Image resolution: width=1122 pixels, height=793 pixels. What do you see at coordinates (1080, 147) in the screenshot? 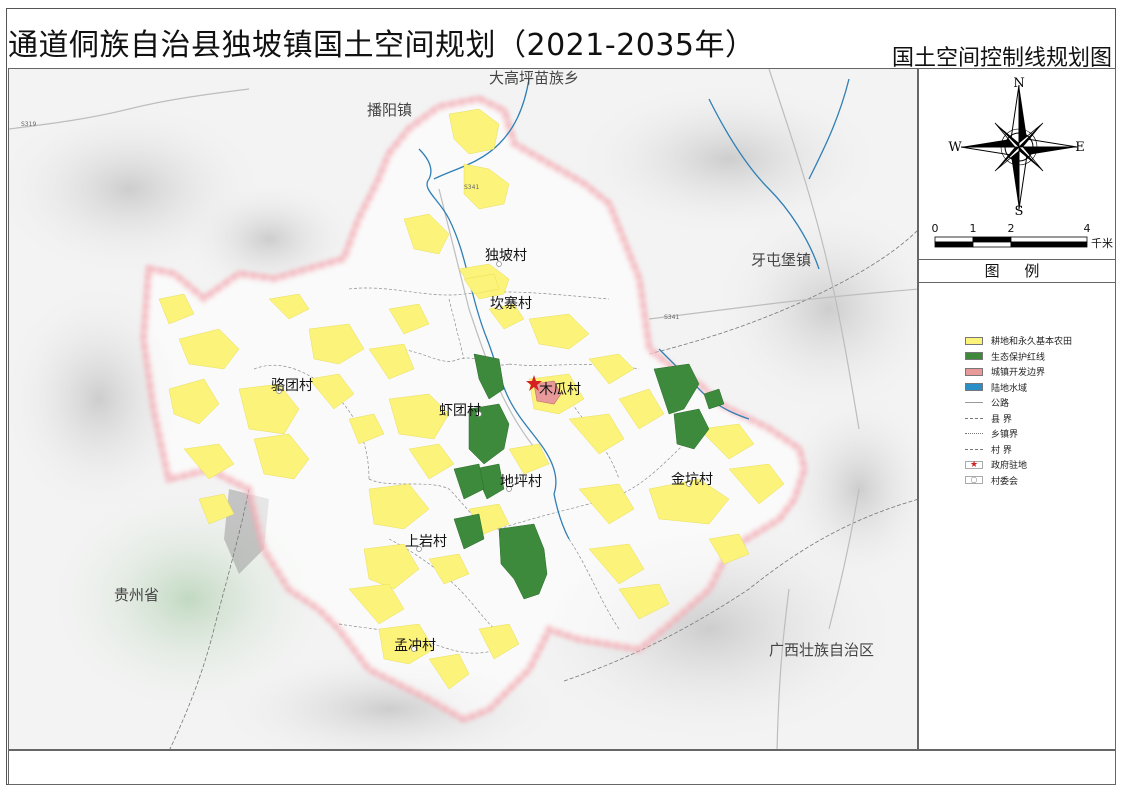
I see `compass-e-label: E` at bounding box center [1080, 147].